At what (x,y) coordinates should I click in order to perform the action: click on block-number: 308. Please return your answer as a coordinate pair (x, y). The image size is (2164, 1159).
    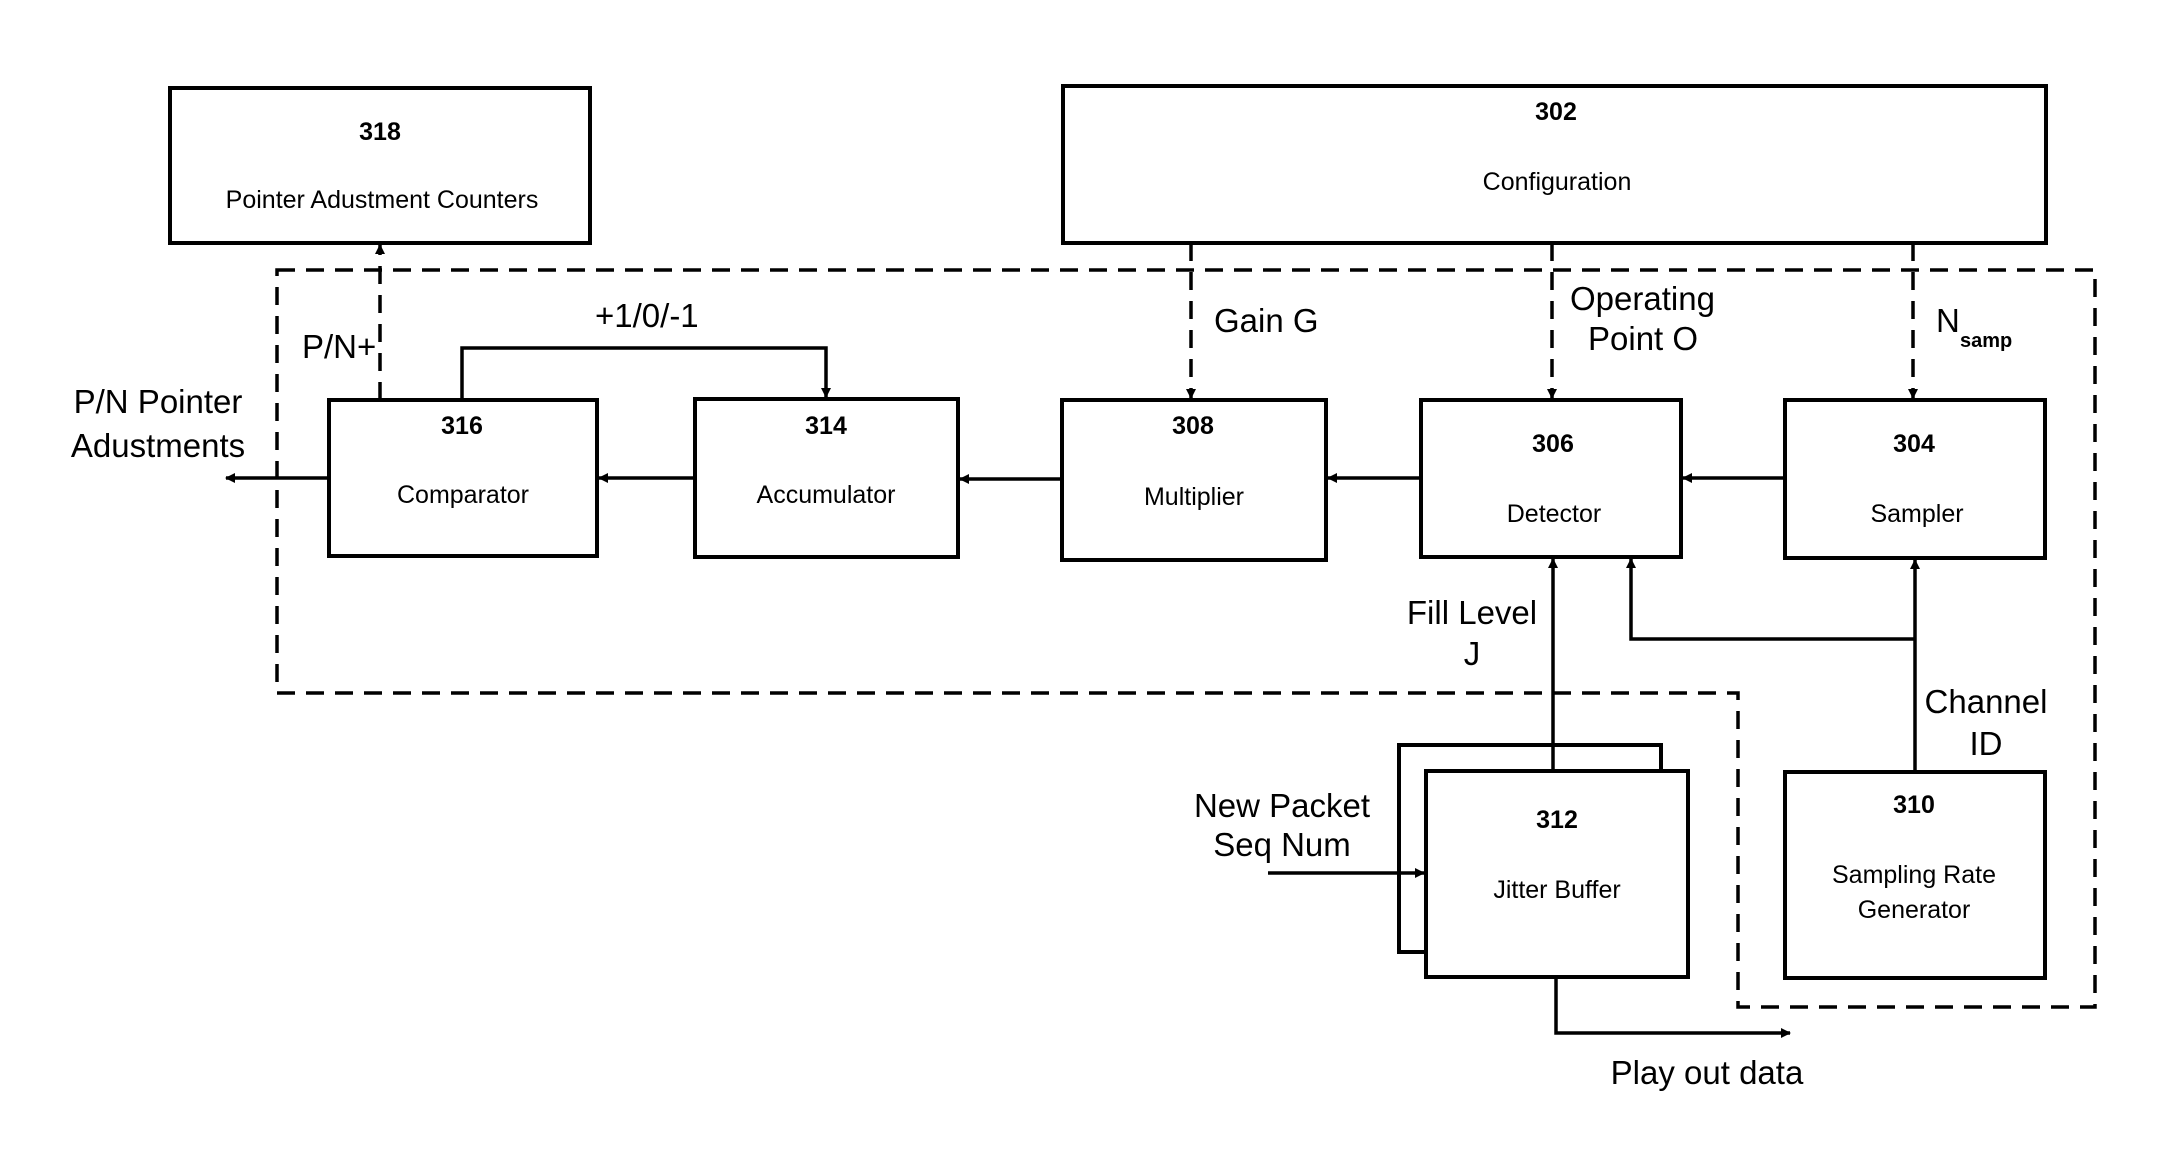
    Looking at the image, I should click on (1193, 426).